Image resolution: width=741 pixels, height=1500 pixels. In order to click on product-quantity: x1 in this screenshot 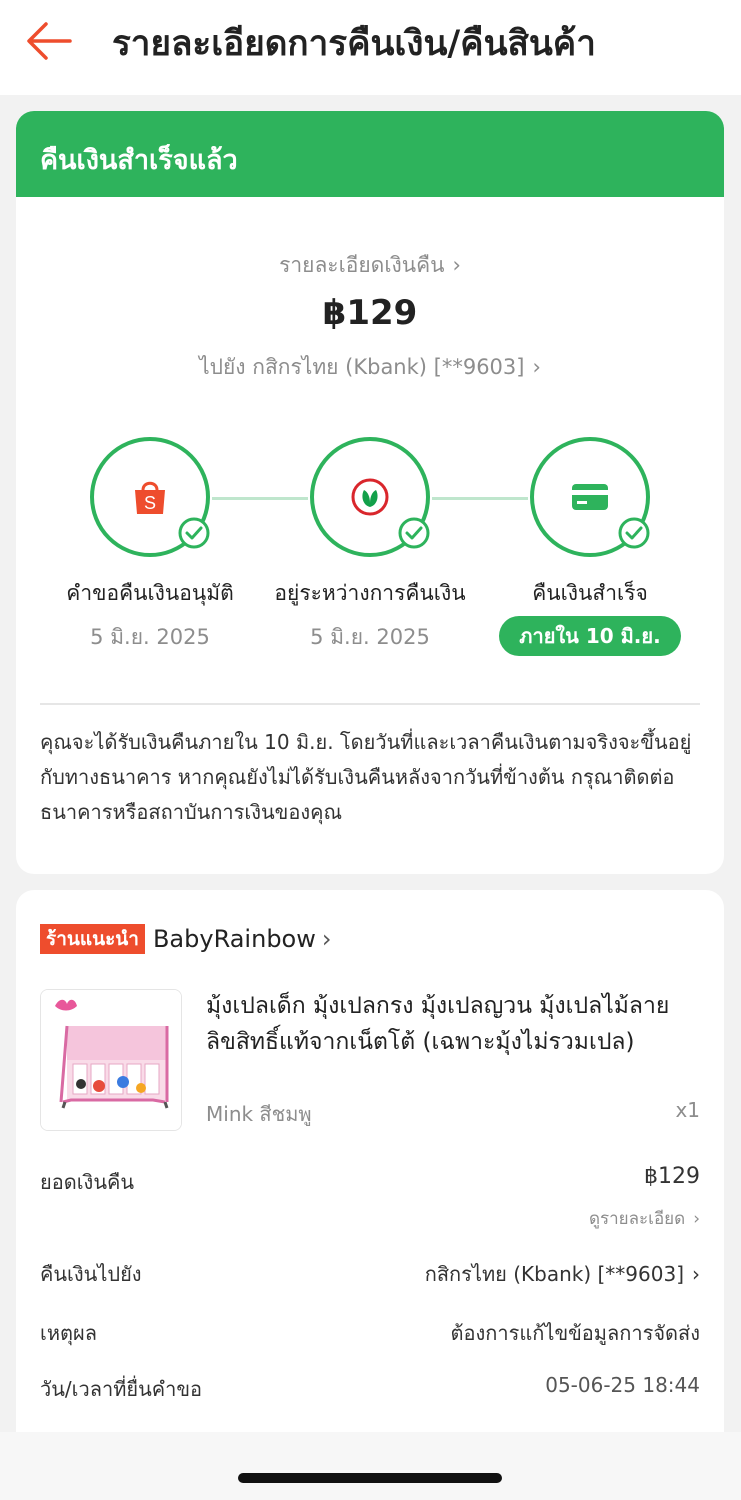, I will do `click(687, 1110)`.